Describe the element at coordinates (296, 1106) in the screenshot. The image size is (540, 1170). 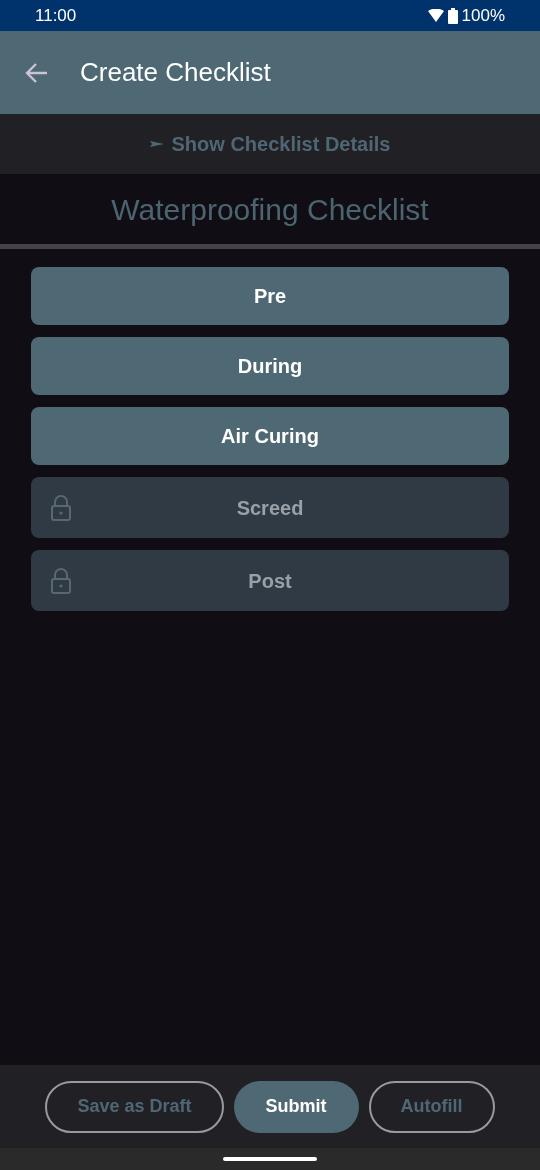
I see `action-button: Submit` at that location.